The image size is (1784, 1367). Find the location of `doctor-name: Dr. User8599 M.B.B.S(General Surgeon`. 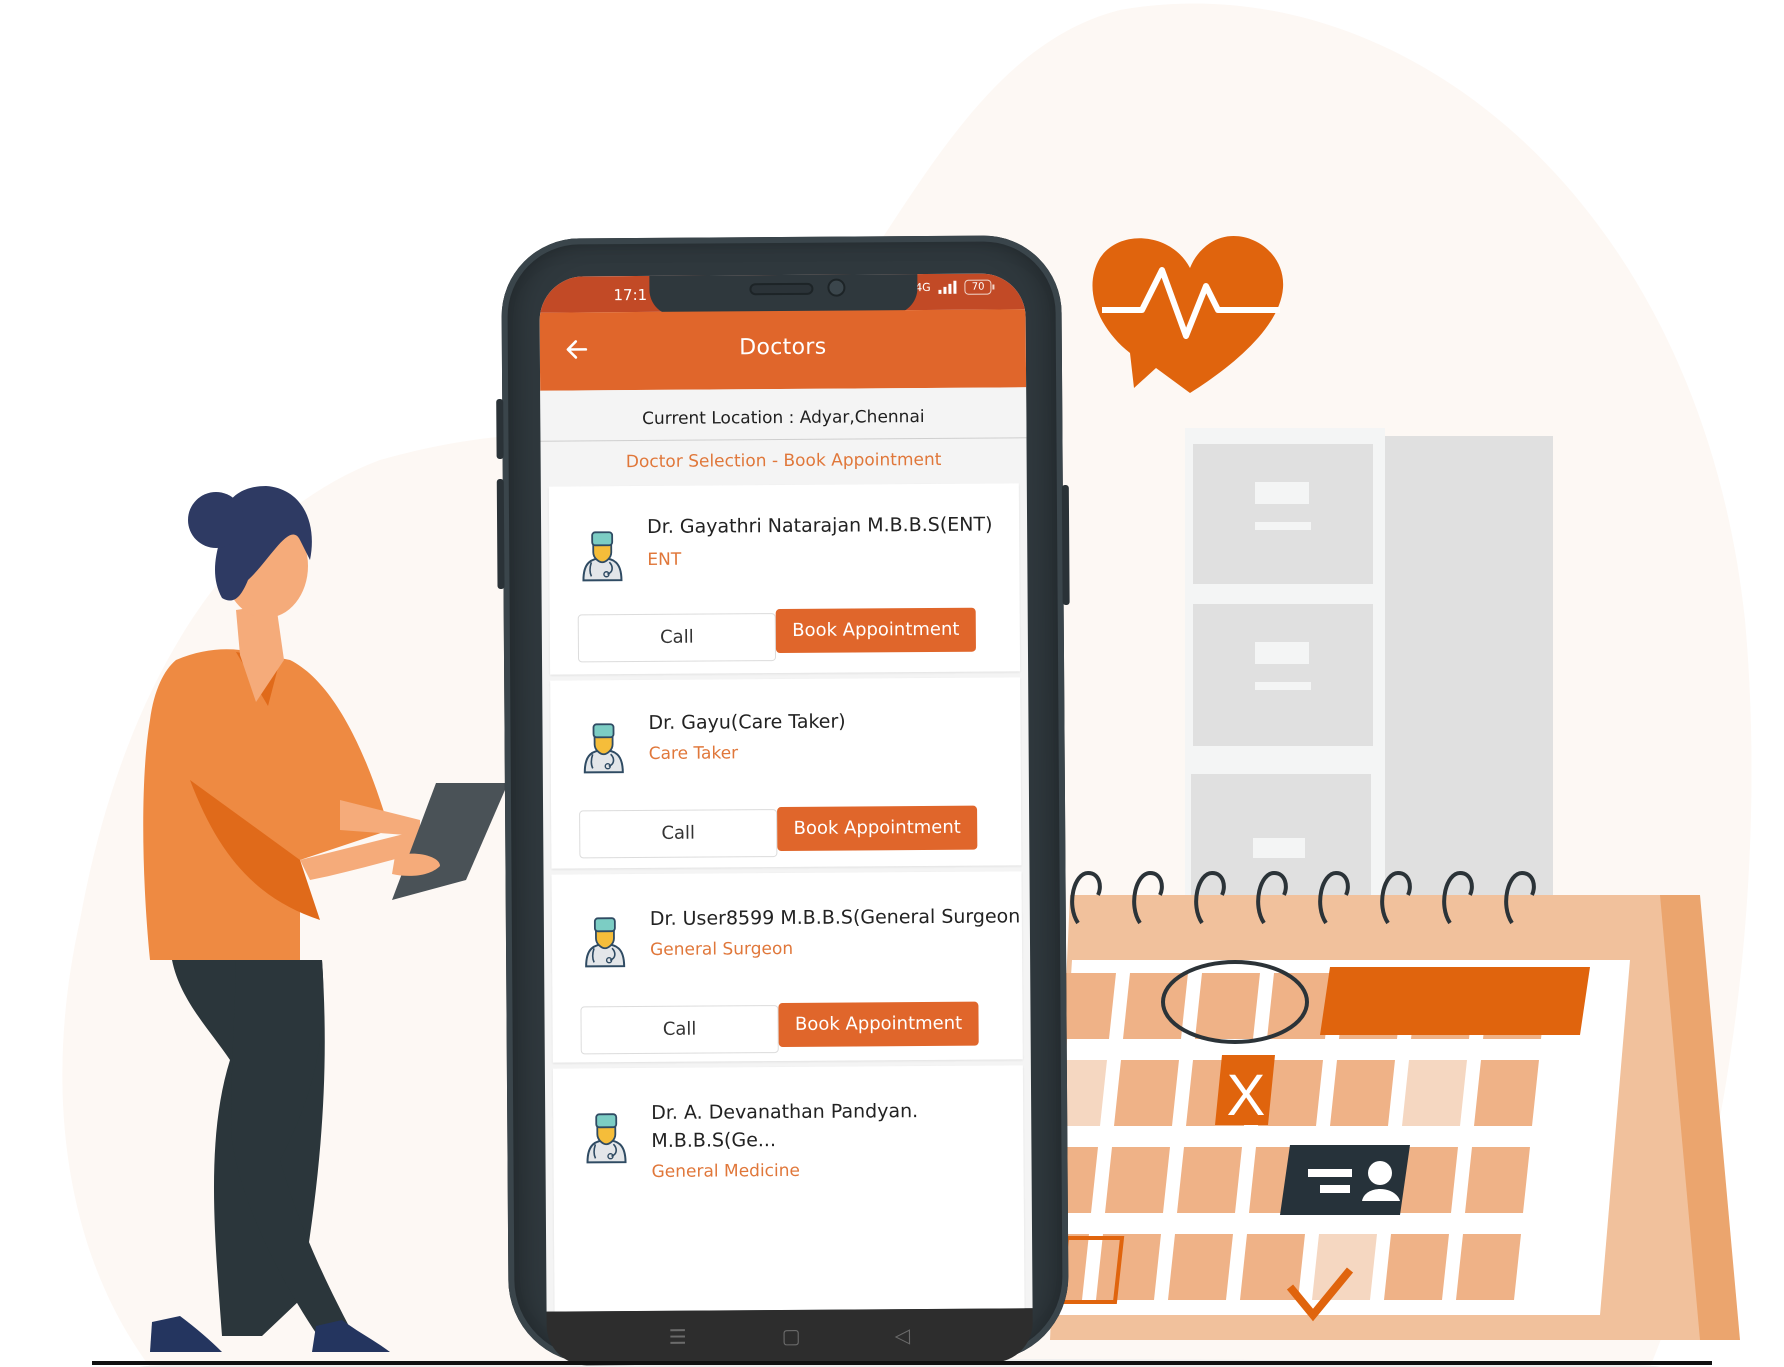

doctor-name: Dr. User8599 M.B.B.S(General Surgeon is located at coordinates (835, 917).